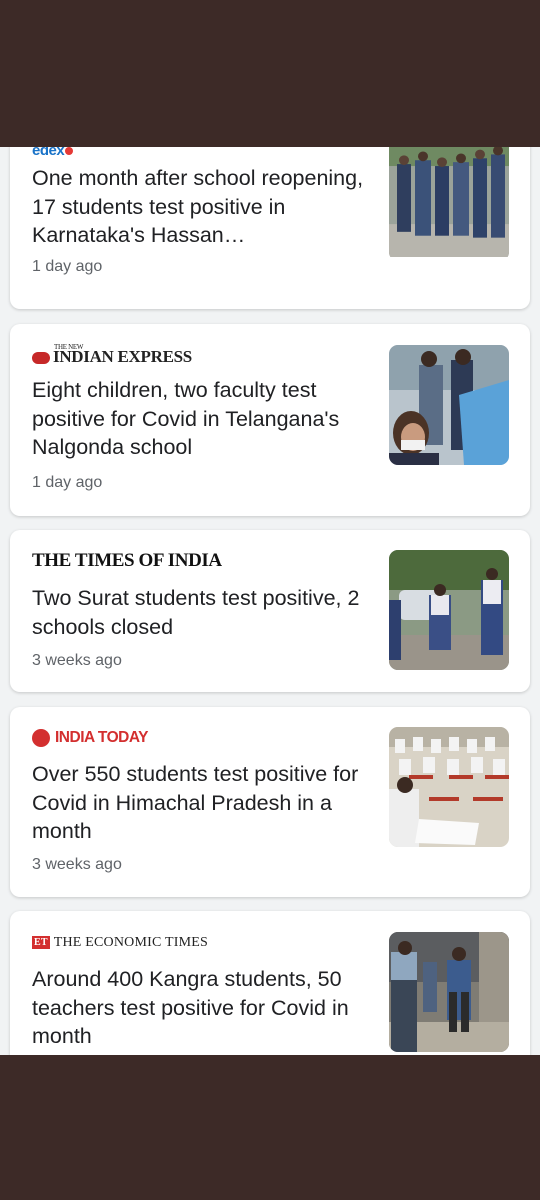 The height and width of the screenshot is (1200, 540). I want to click on india-today-logo-icon: INDIA TODAY, so click(90, 737).